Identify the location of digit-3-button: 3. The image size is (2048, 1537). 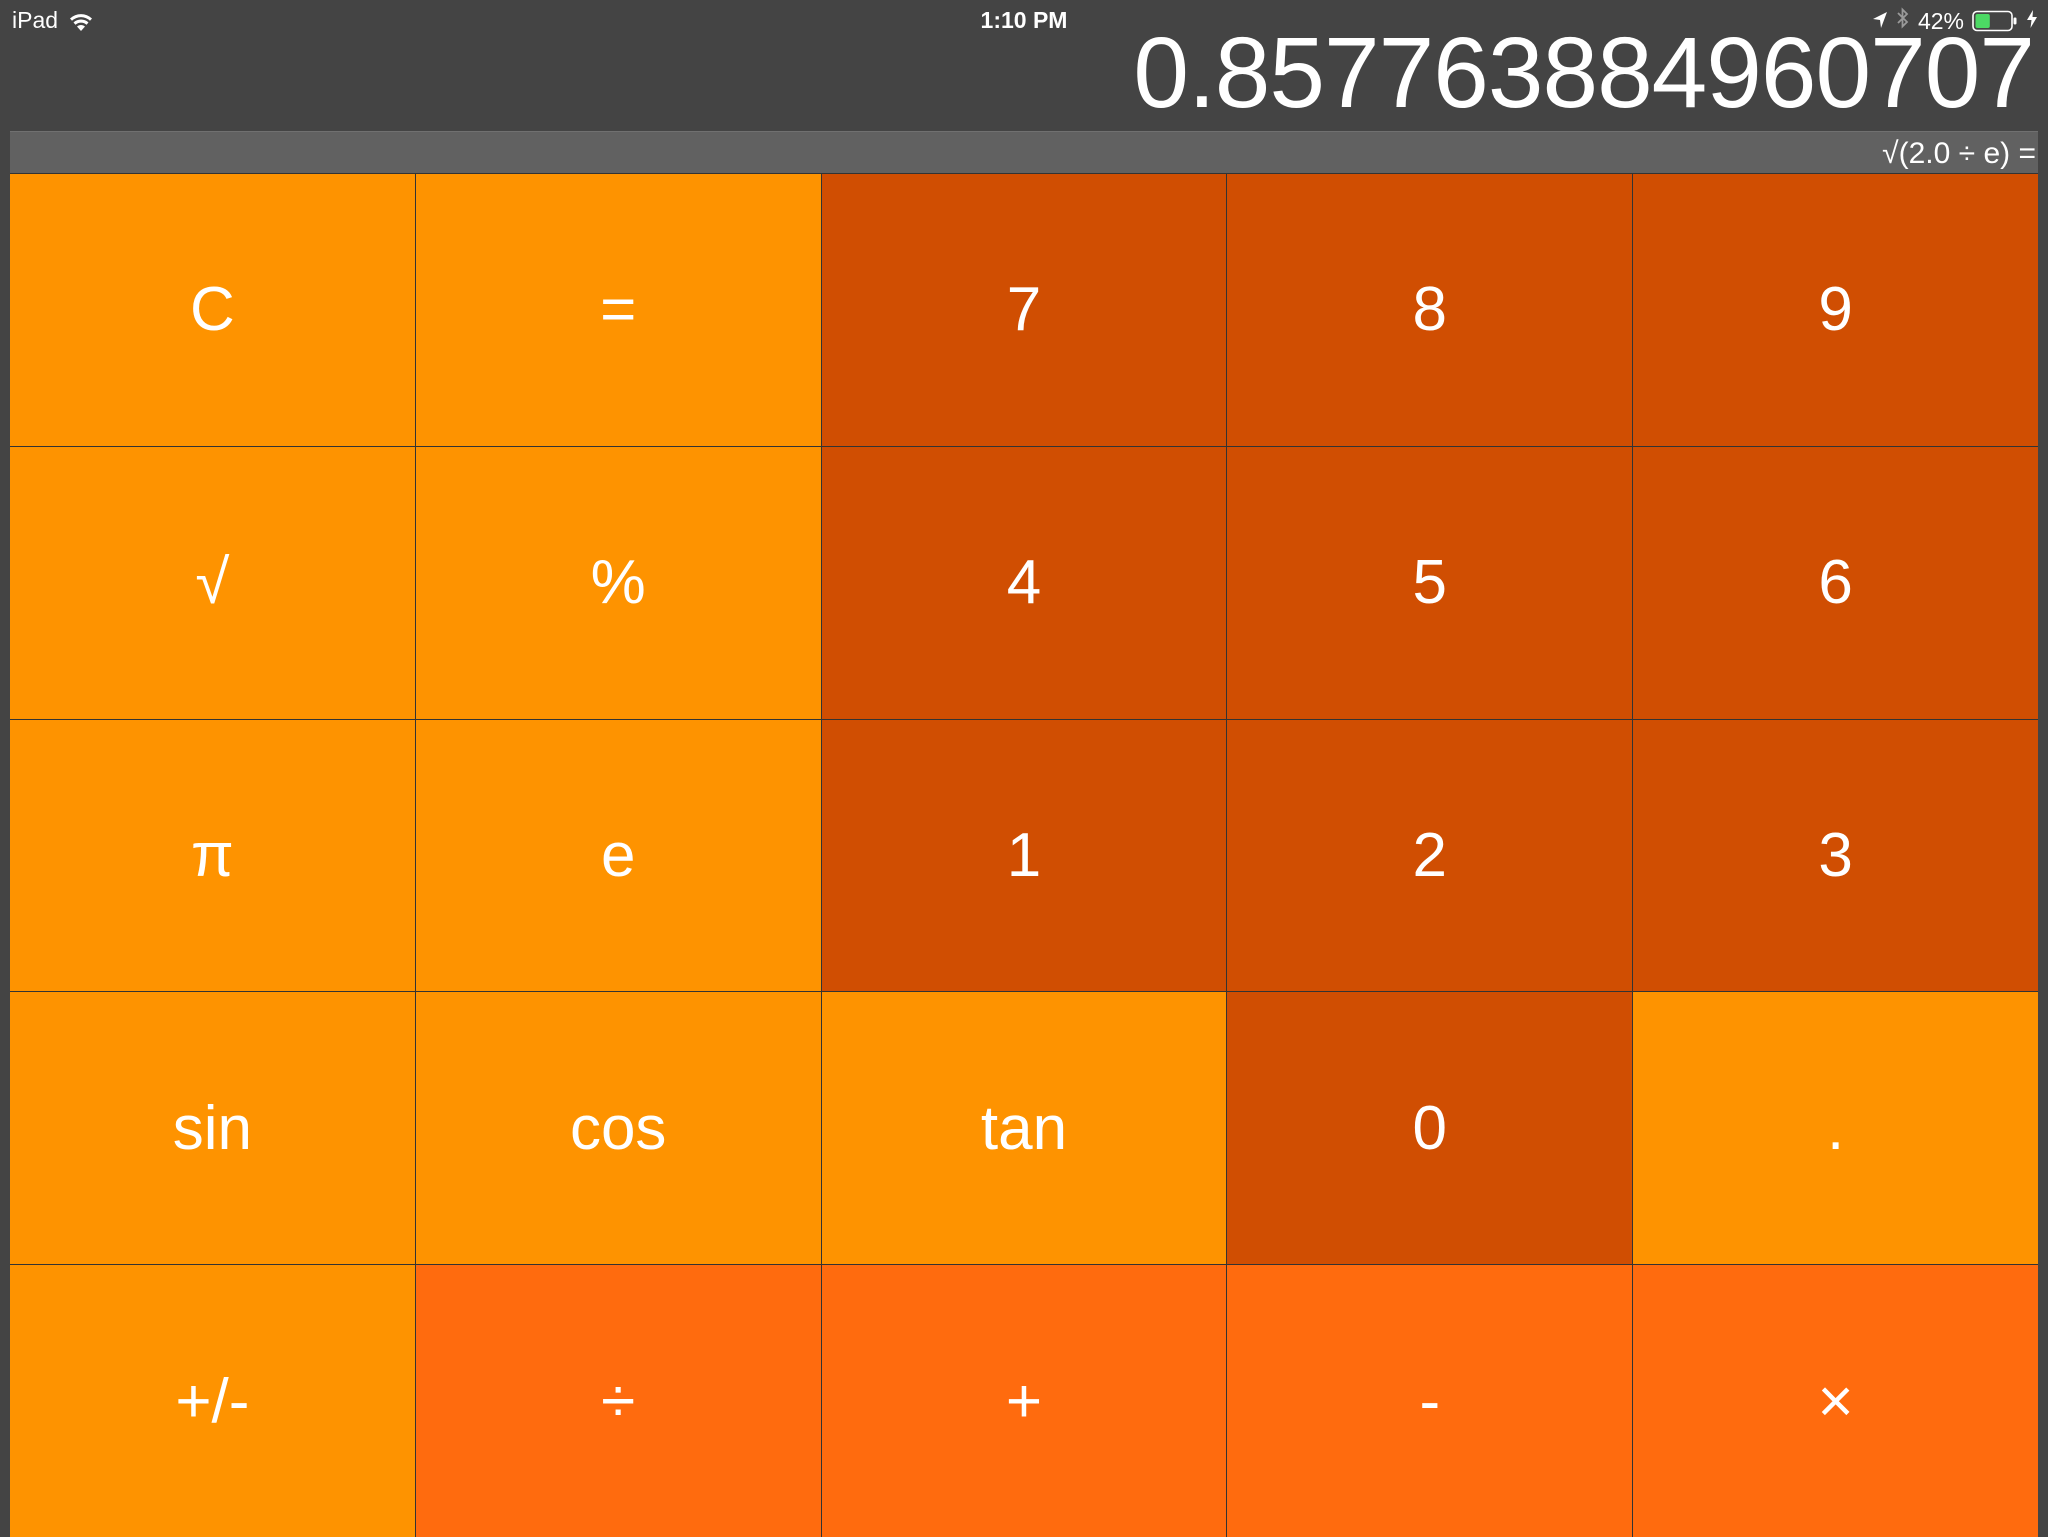
(1835, 855).